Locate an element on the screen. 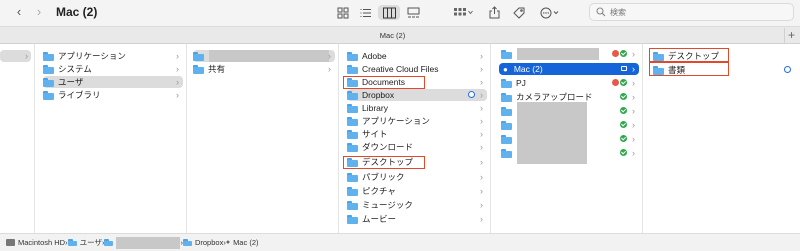 The width and height of the screenshot is (800, 251). list-item: ピクチャ › is located at coordinates (417, 191).